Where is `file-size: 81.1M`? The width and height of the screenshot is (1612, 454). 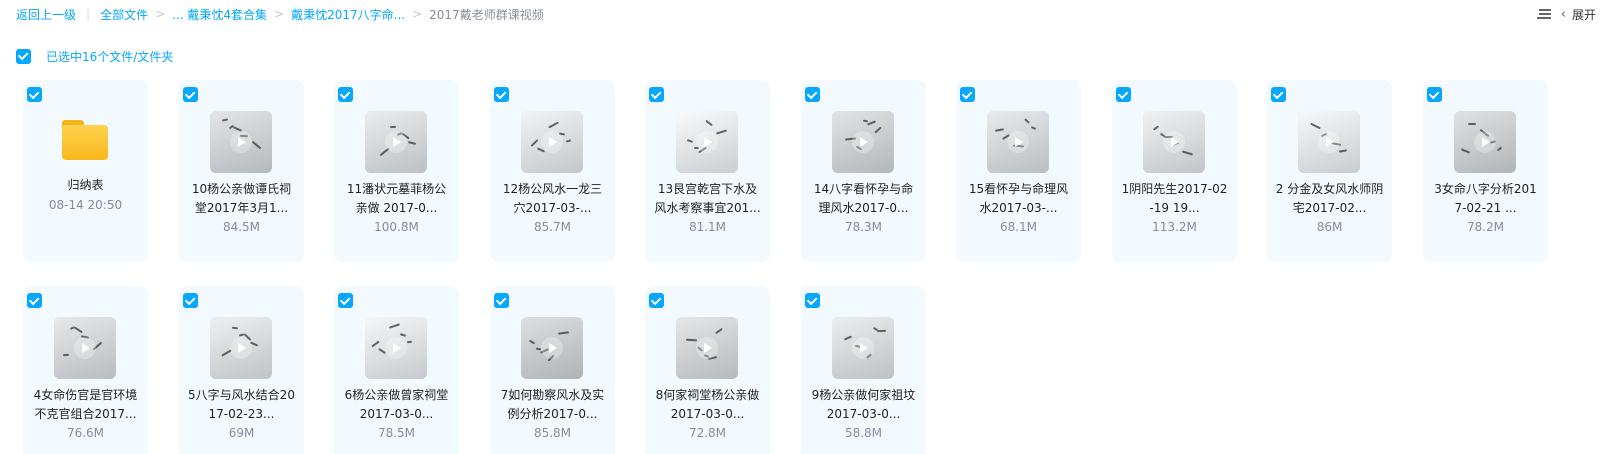
file-size: 81.1M is located at coordinates (707, 227).